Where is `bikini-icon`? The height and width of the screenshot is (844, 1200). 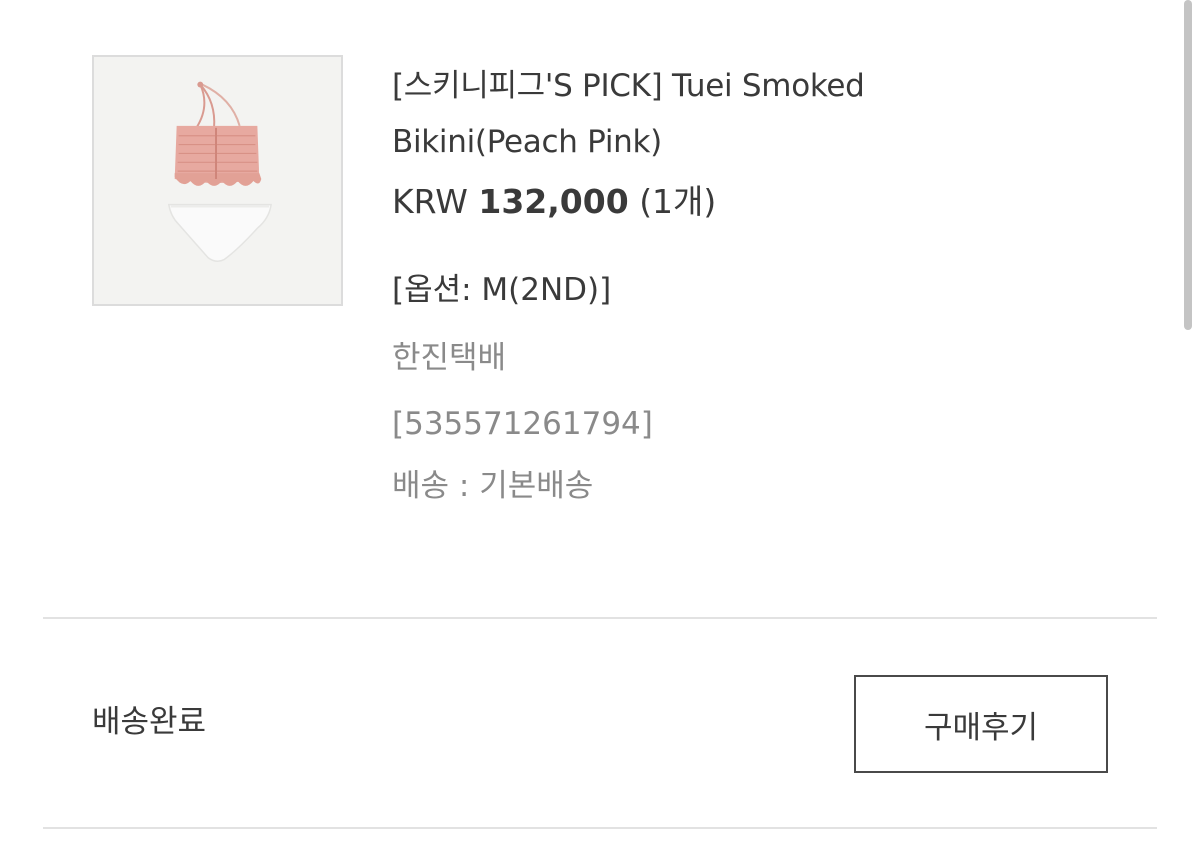
bikini-icon is located at coordinates (217, 180).